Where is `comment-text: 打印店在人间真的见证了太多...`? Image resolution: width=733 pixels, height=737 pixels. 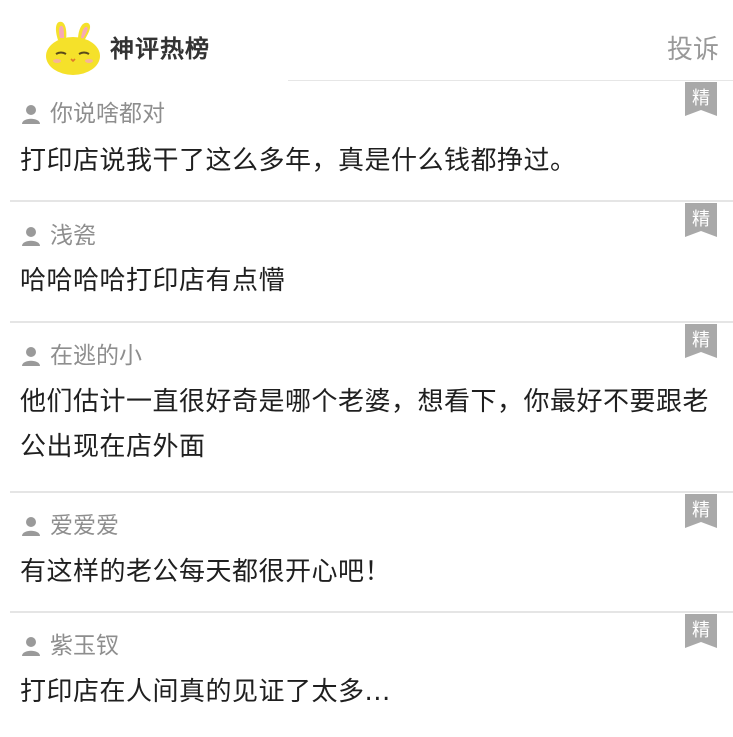 comment-text: 打印店在人间真的见证了太多... is located at coordinates (205, 692).